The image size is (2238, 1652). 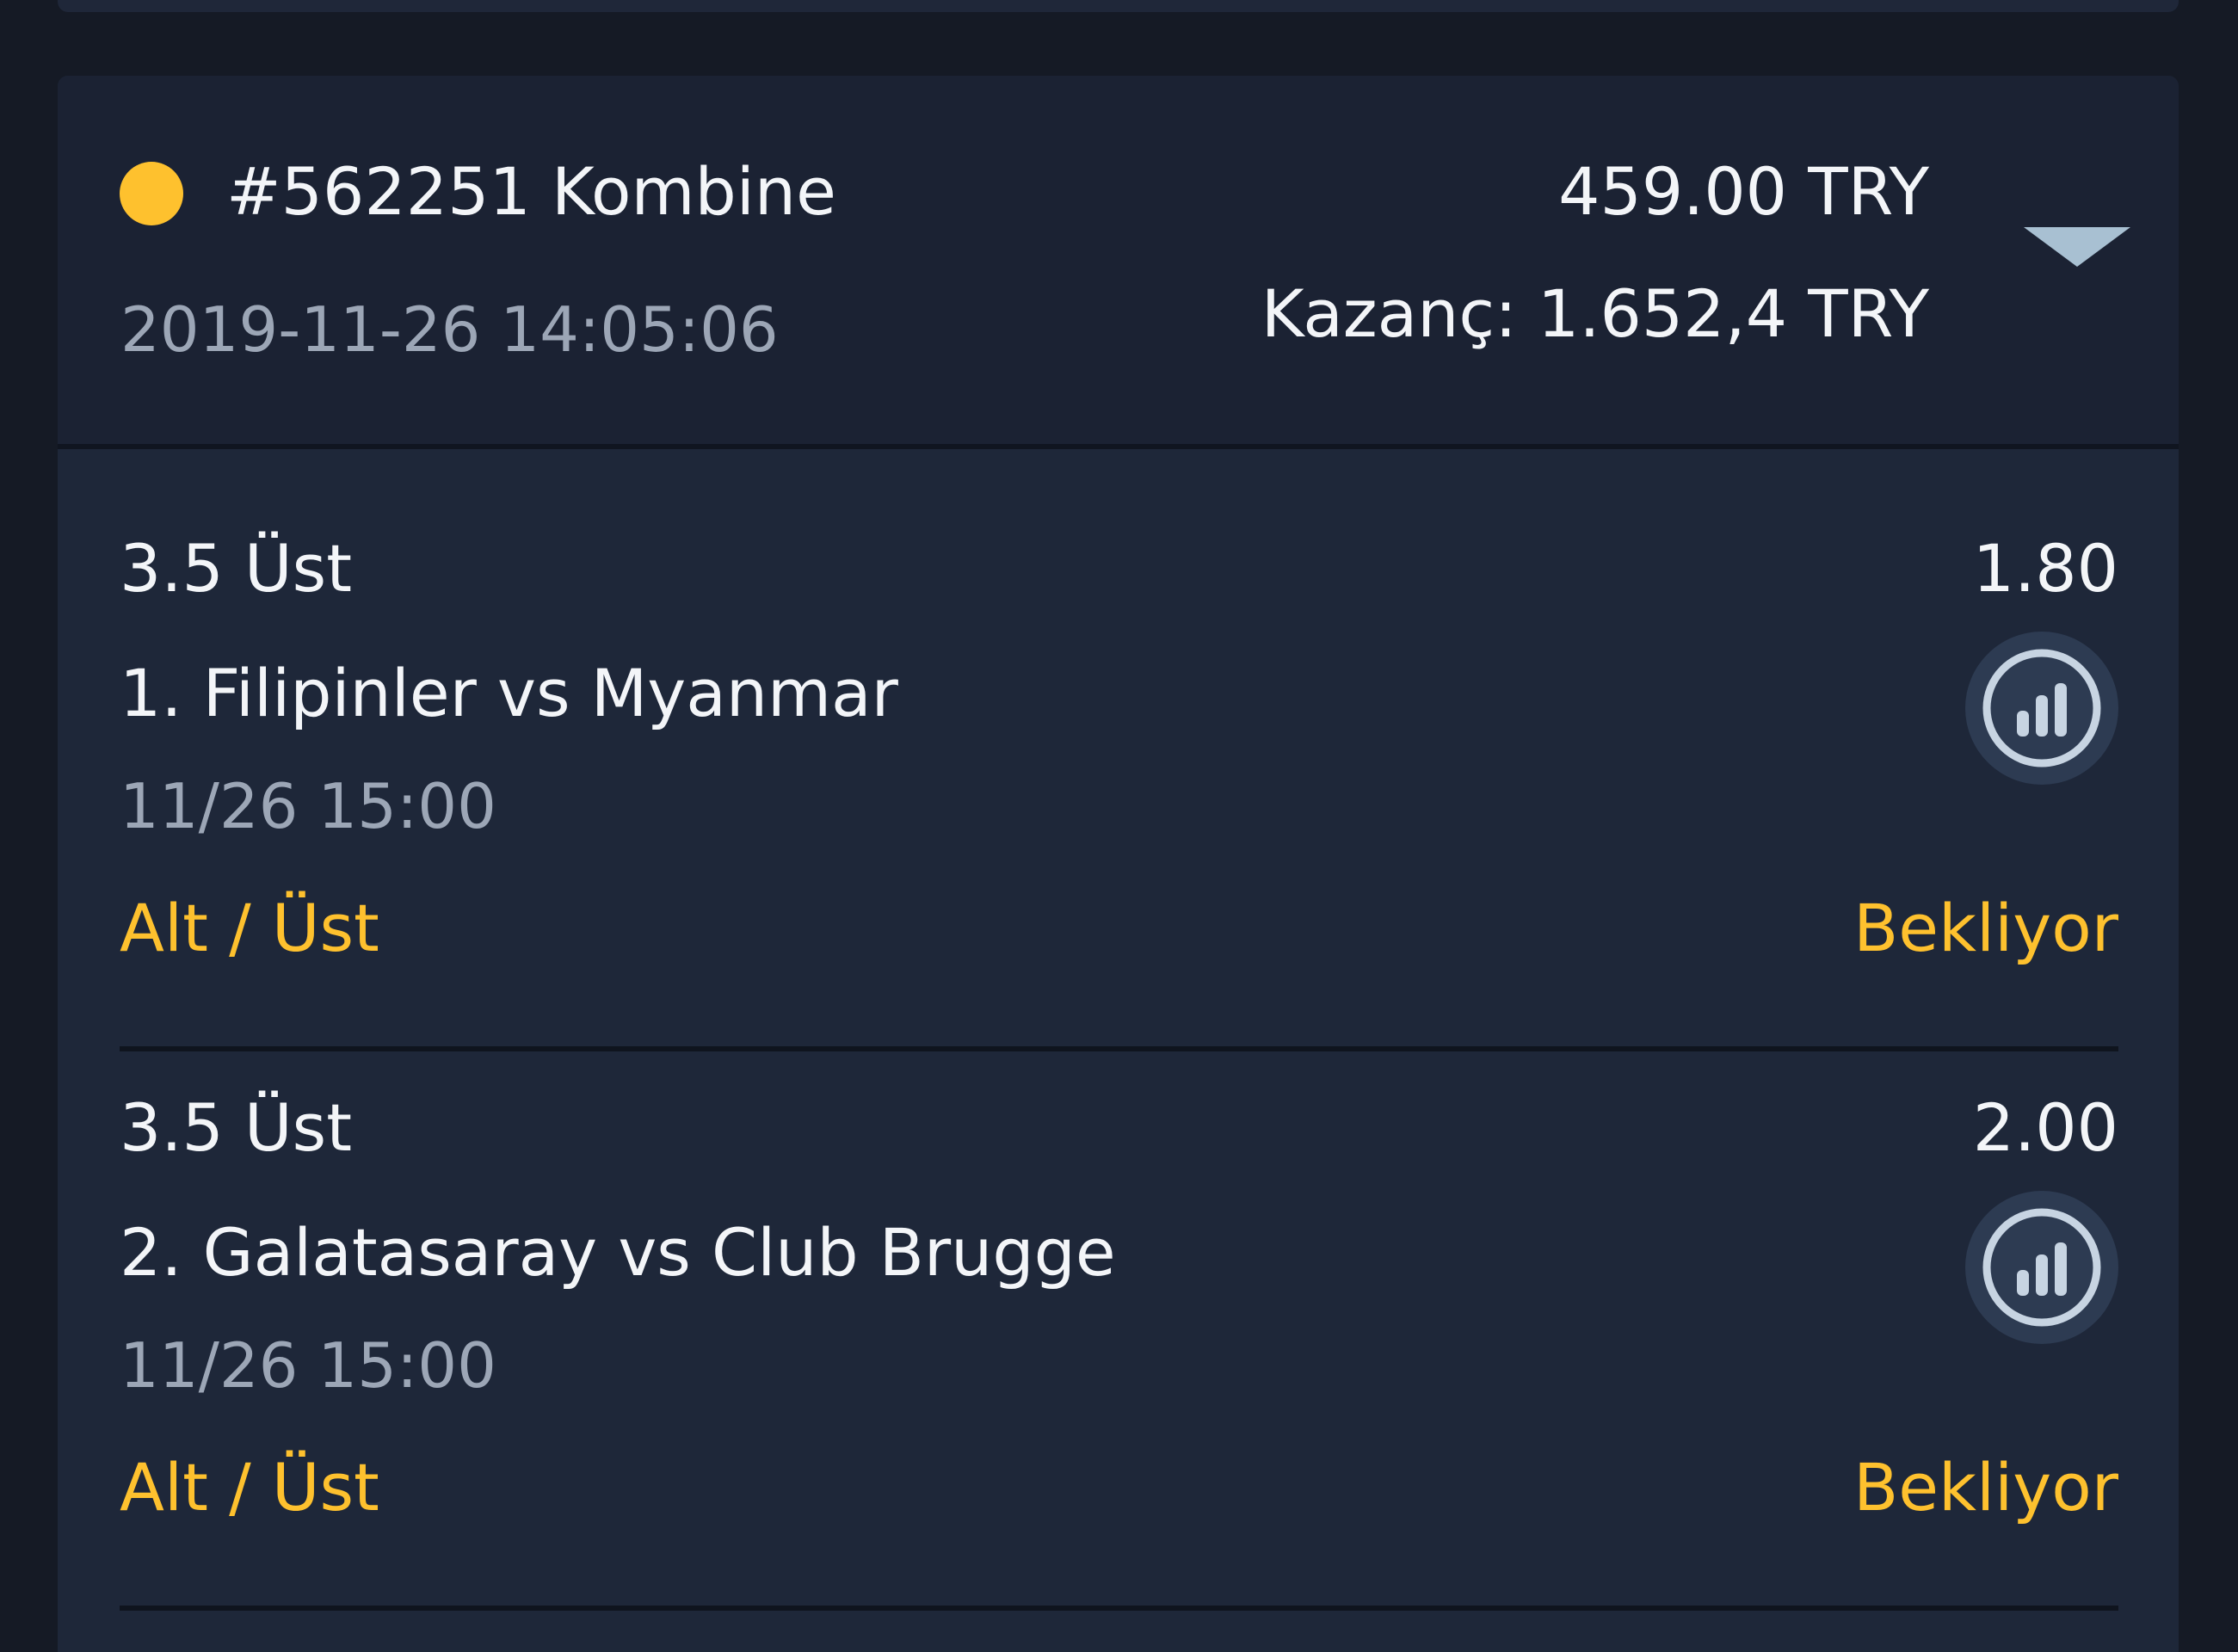 I want to click on bet-title: #562251 Kombine, so click(x=531, y=191).